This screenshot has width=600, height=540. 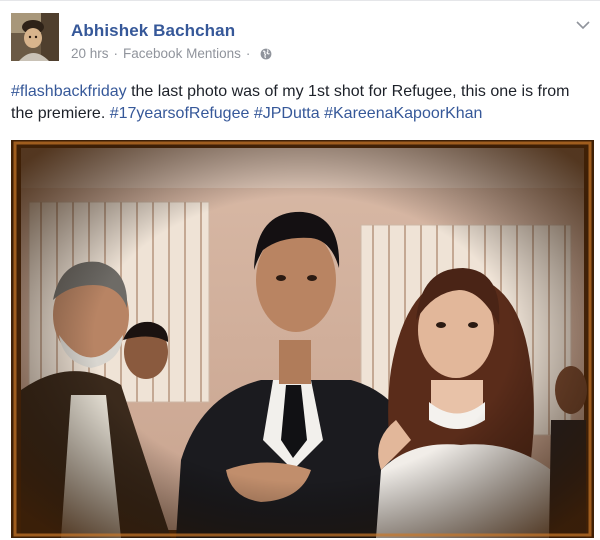 I want to click on timestamp: 20 hrs, so click(x=90, y=53).